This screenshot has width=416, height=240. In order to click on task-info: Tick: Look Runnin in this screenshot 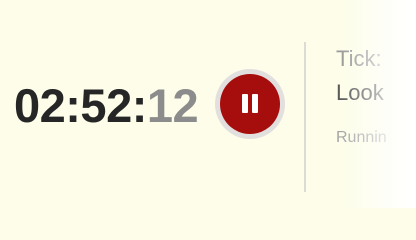, I will do `click(376, 96)`.